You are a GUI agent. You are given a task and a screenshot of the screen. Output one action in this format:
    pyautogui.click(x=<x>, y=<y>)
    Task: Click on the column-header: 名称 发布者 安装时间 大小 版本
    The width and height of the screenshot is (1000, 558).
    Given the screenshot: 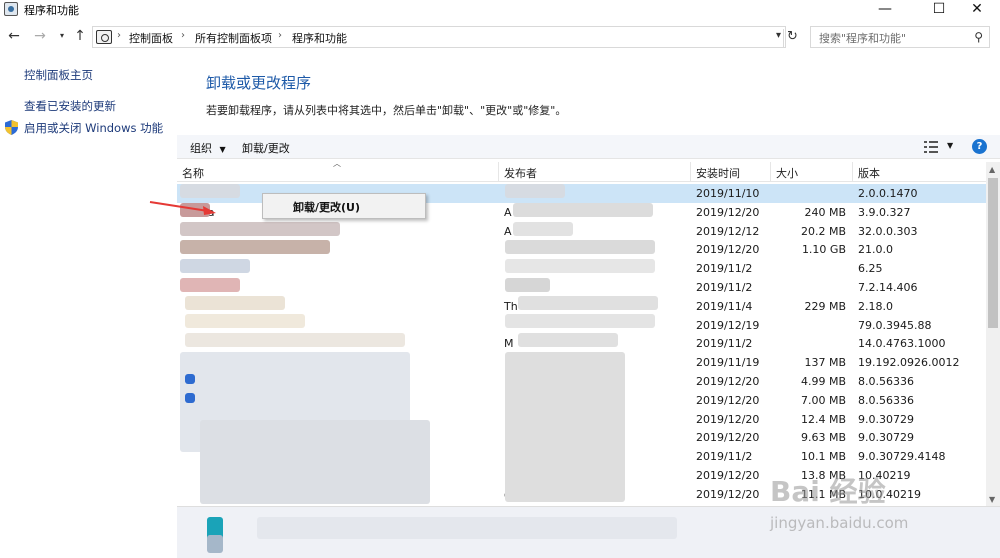 What is the action you would take?
    pyautogui.click(x=582, y=172)
    